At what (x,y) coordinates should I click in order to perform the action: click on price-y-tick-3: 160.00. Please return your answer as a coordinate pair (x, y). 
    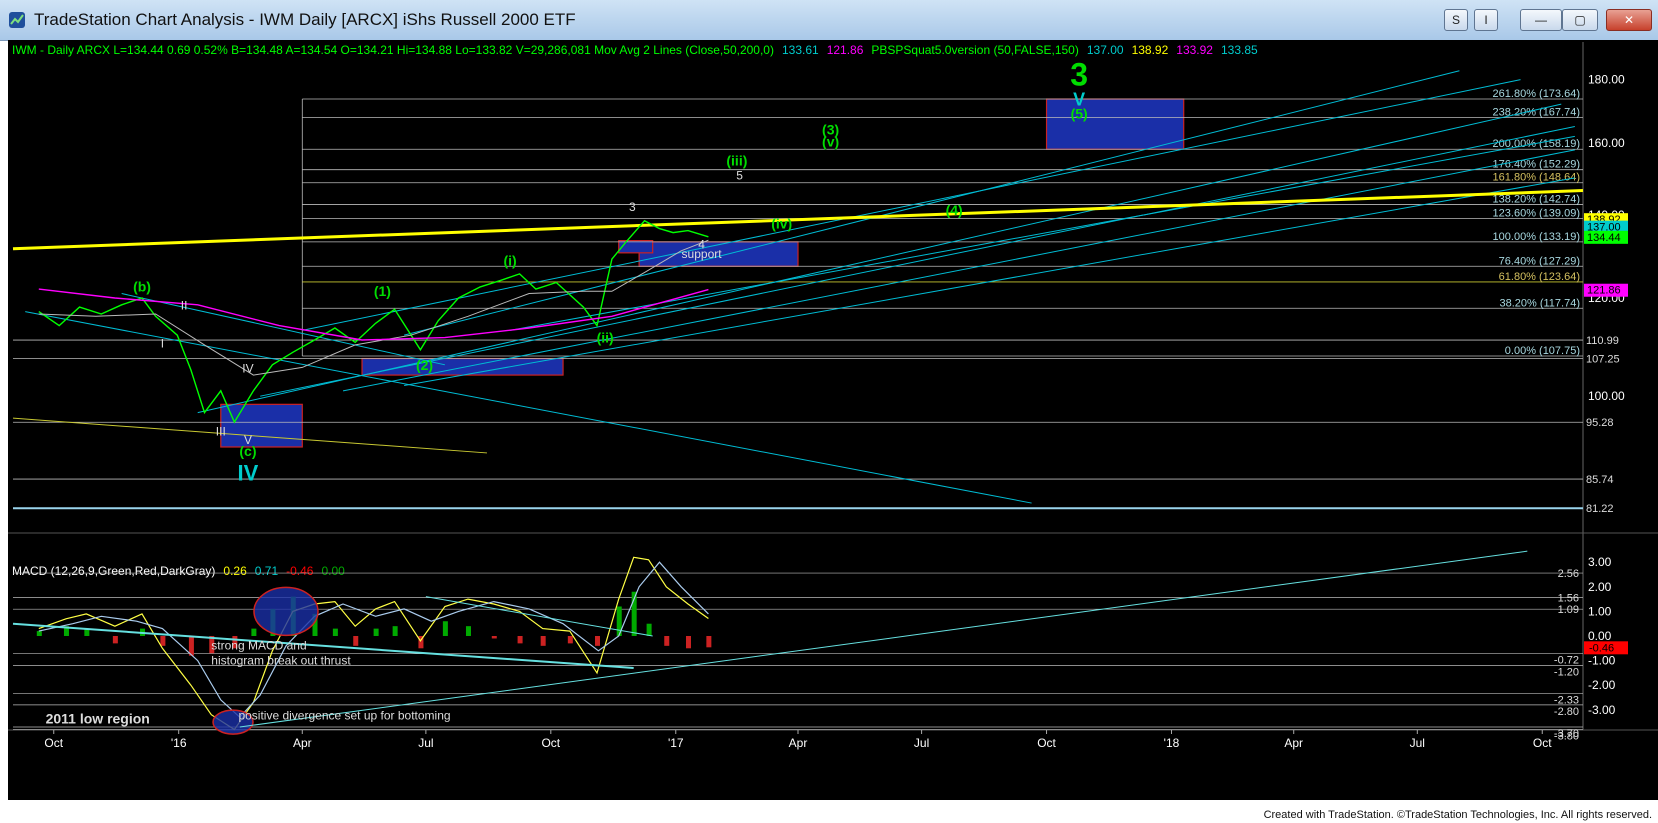
    Looking at the image, I should click on (1606, 143).